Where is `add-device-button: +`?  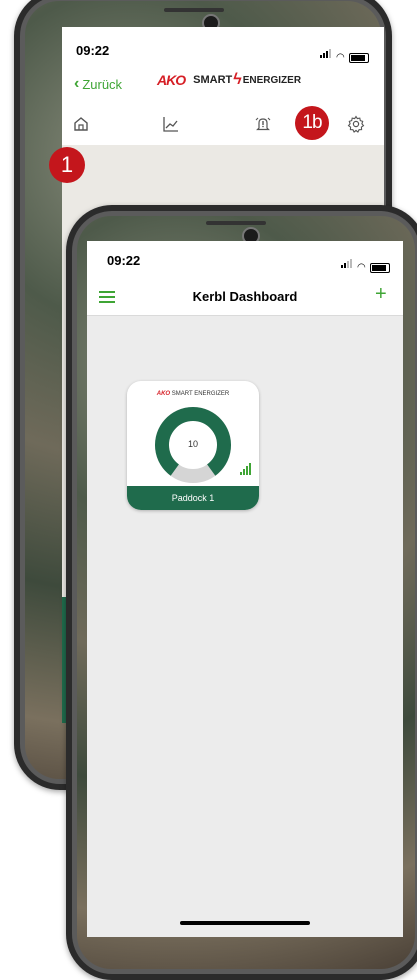 add-device-button: + is located at coordinates (381, 294).